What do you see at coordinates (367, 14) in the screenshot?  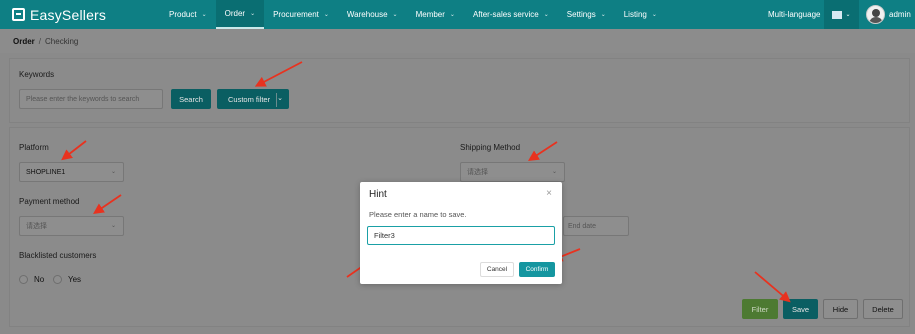 I see `nav-item-label: Warehouse` at bounding box center [367, 14].